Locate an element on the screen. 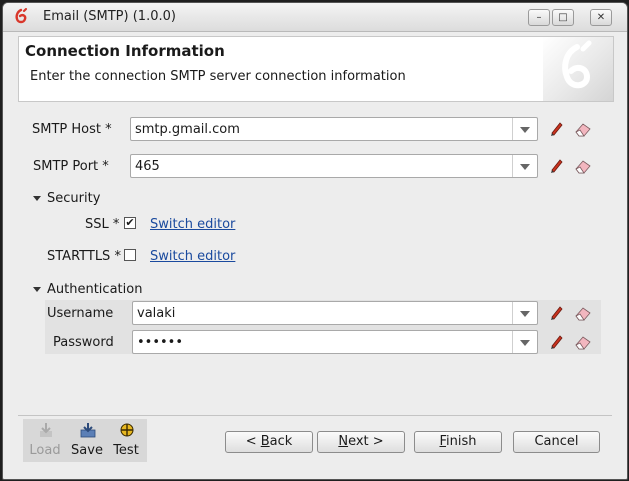  username-combo: valaki is located at coordinates (335, 313).